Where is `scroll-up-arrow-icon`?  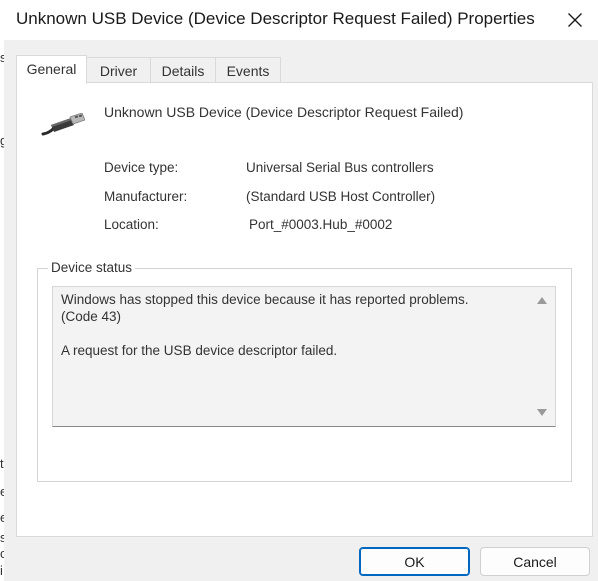
scroll-up-arrow-icon is located at coordinates (542, 300).